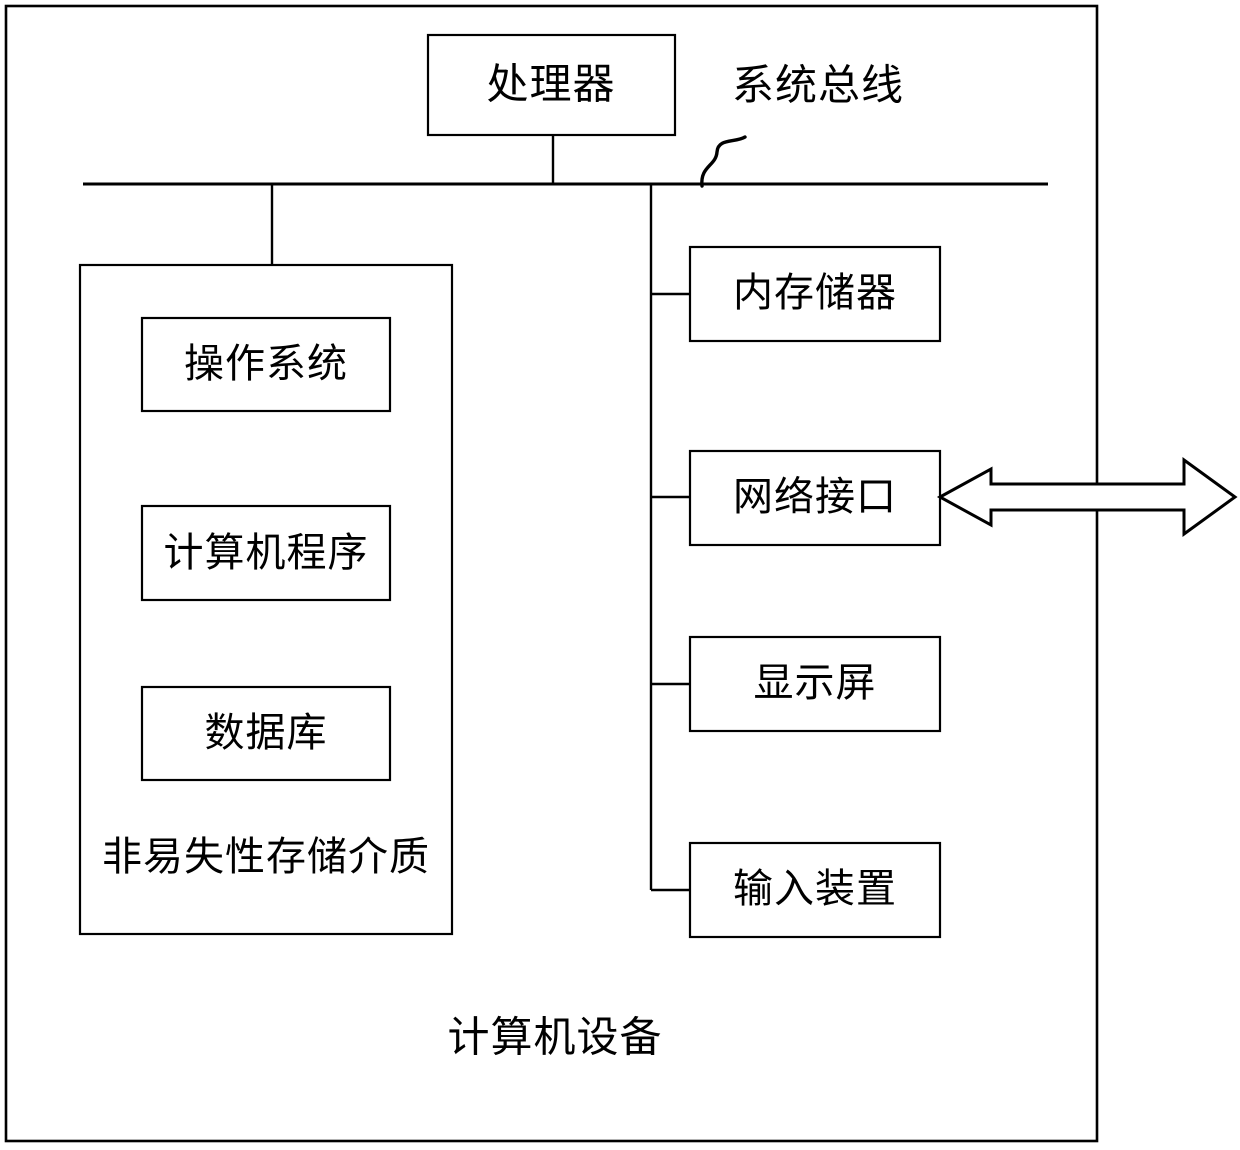 The height and width of the screenshot is (1150, 1240). I want to click on operating-system-label: 操作系统, so click(266, 364).